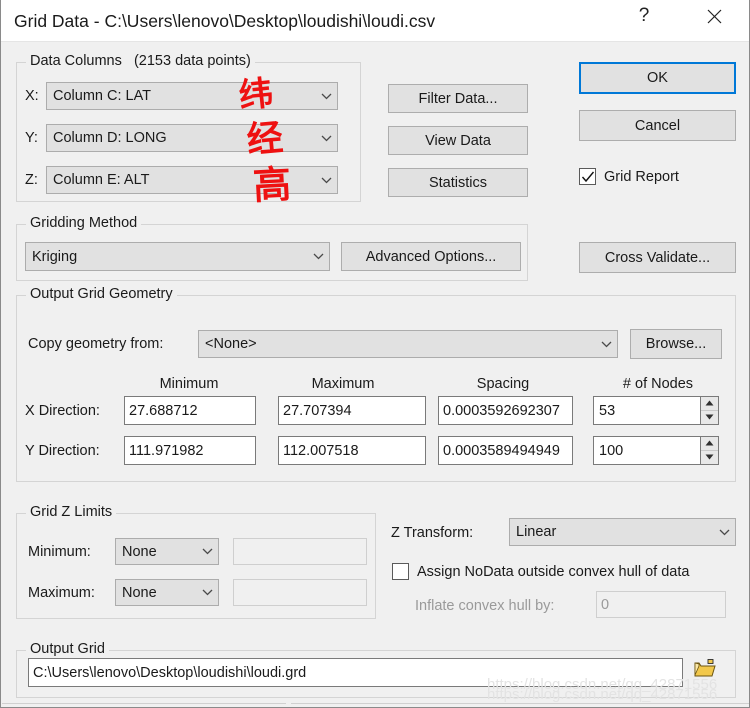 This screenshot has height=708, width=750. Describe the element at coordinates (110, 138) in the screenshot. I see `y-column-value: Column D: LONG` at that location.